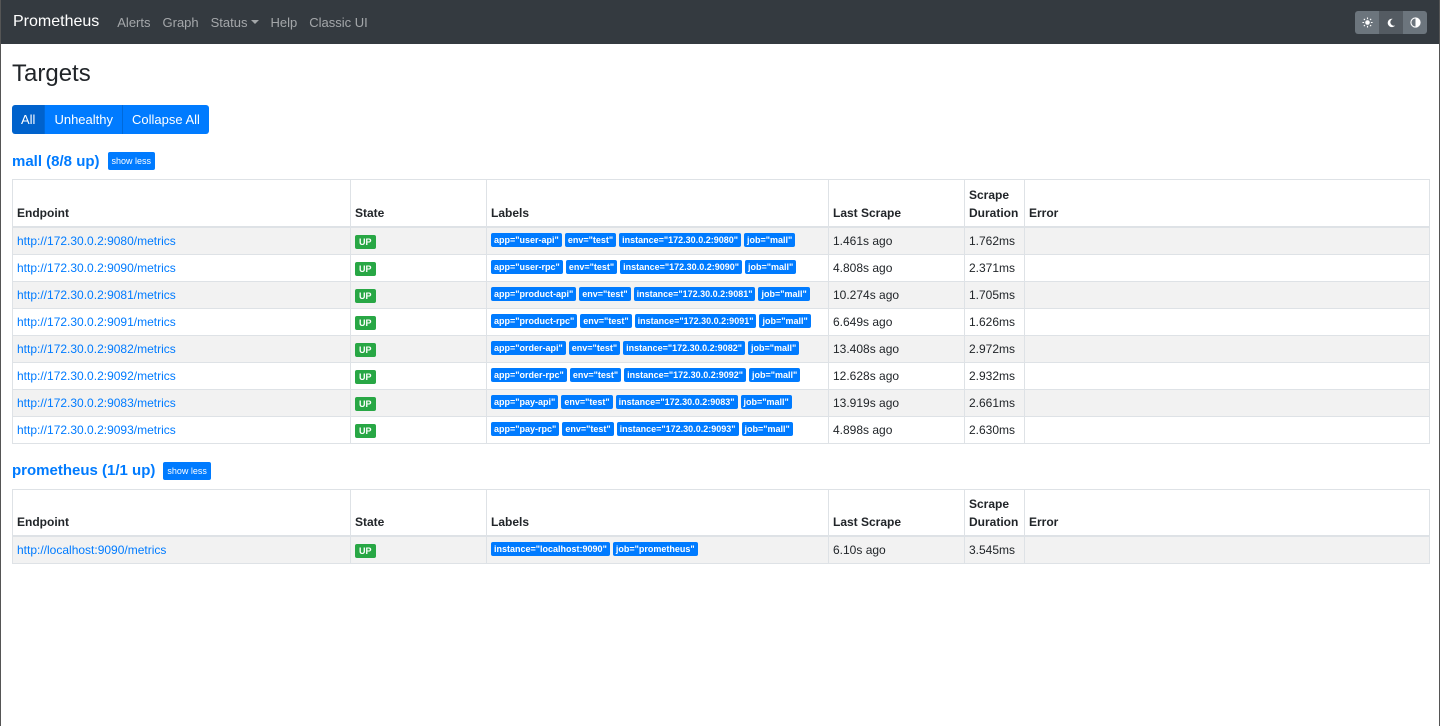 The width and height of the screenshot is (1440, 726). What do you see at coordinates (133, 22) in the screenshot?
I see `nav-alerts: Alerts` at bounding box center [133, 22].